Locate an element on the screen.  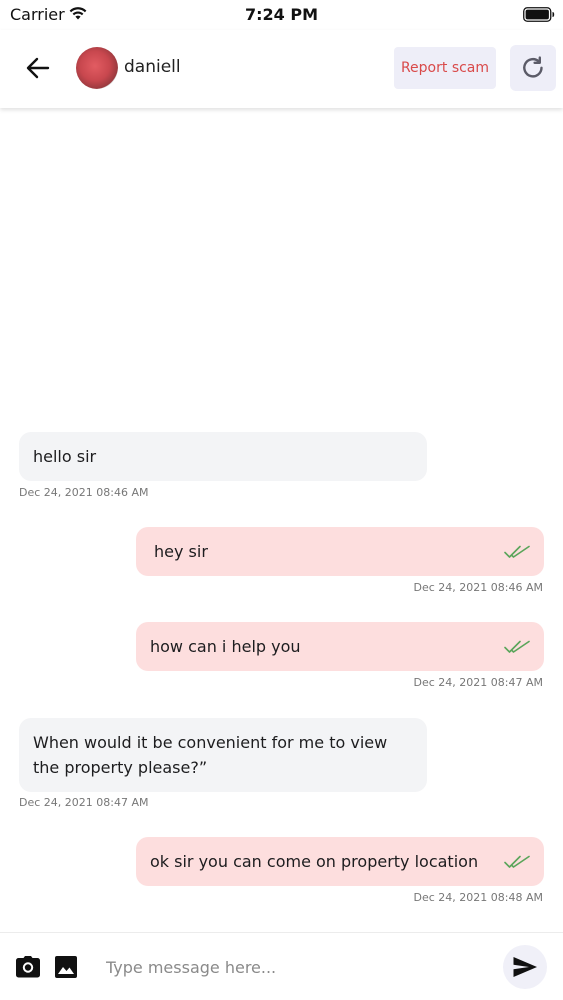
message-bubble-incoming: hello sir is located at coordinates (223, 456).